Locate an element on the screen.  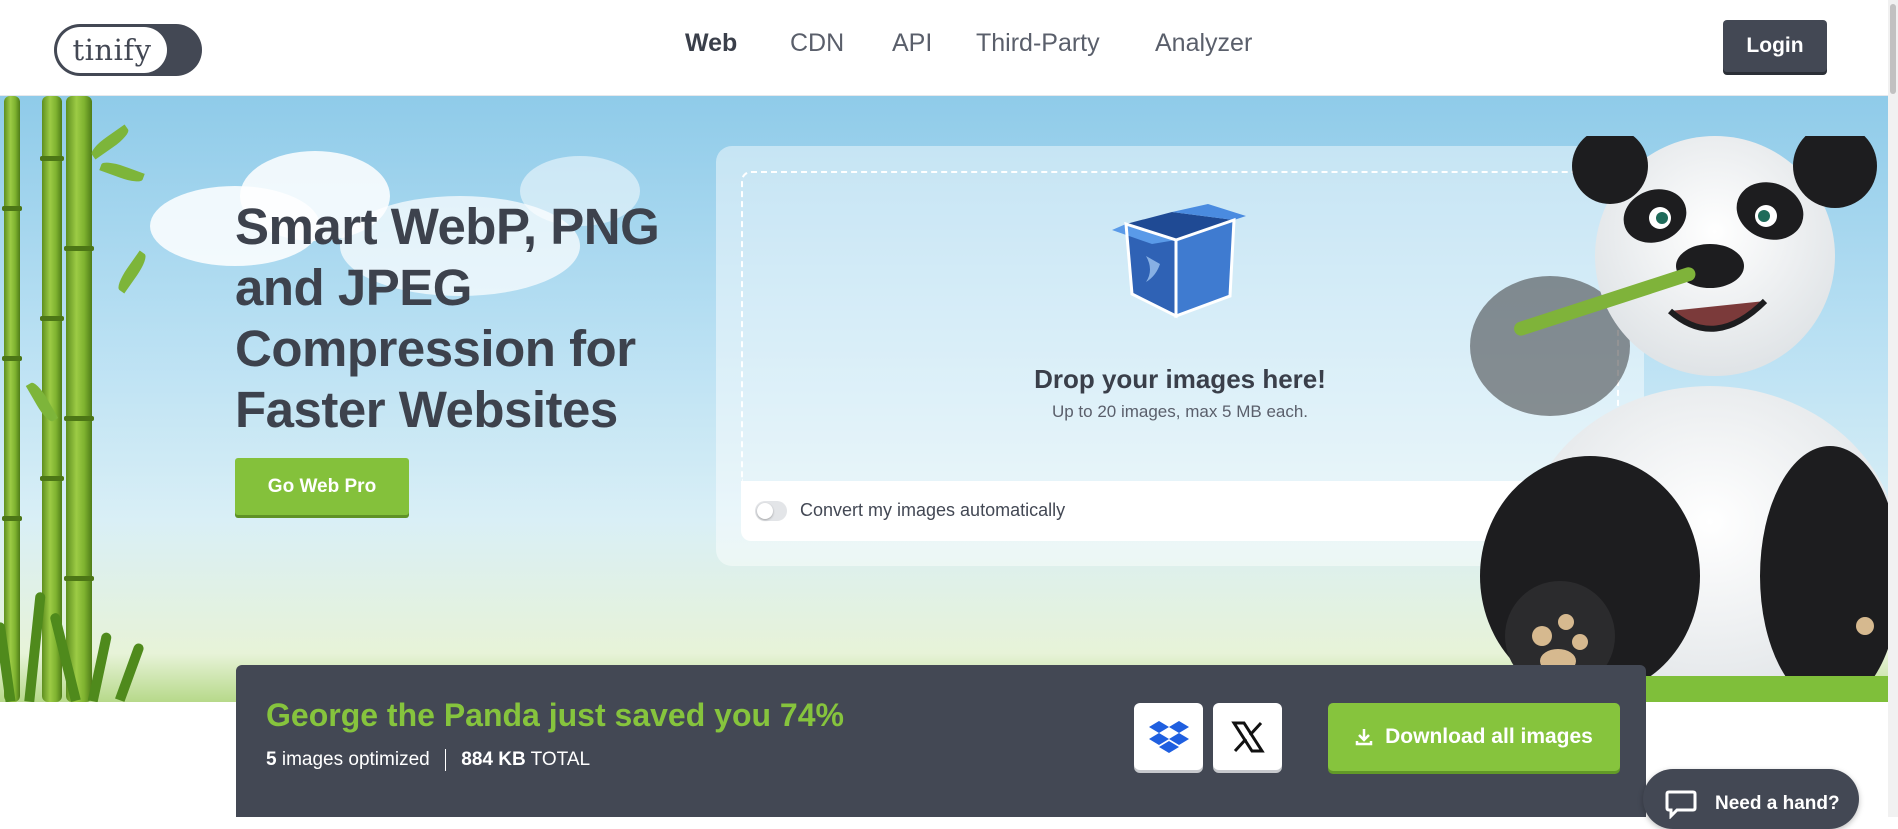
x-icon is located at coordinates (1247, 736).